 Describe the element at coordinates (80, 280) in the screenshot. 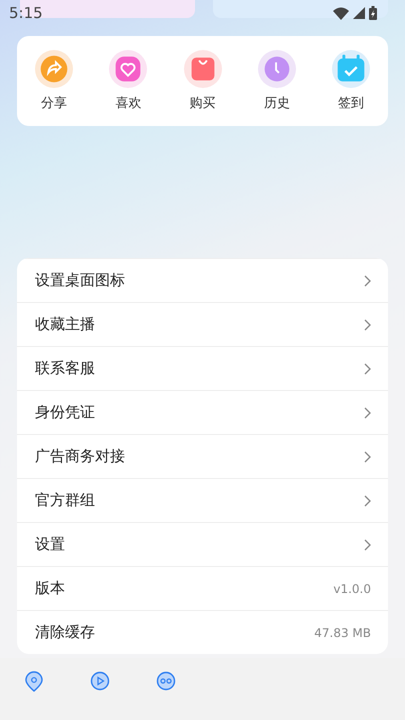

I see `menu-item: 设置桌面图标` at that location.